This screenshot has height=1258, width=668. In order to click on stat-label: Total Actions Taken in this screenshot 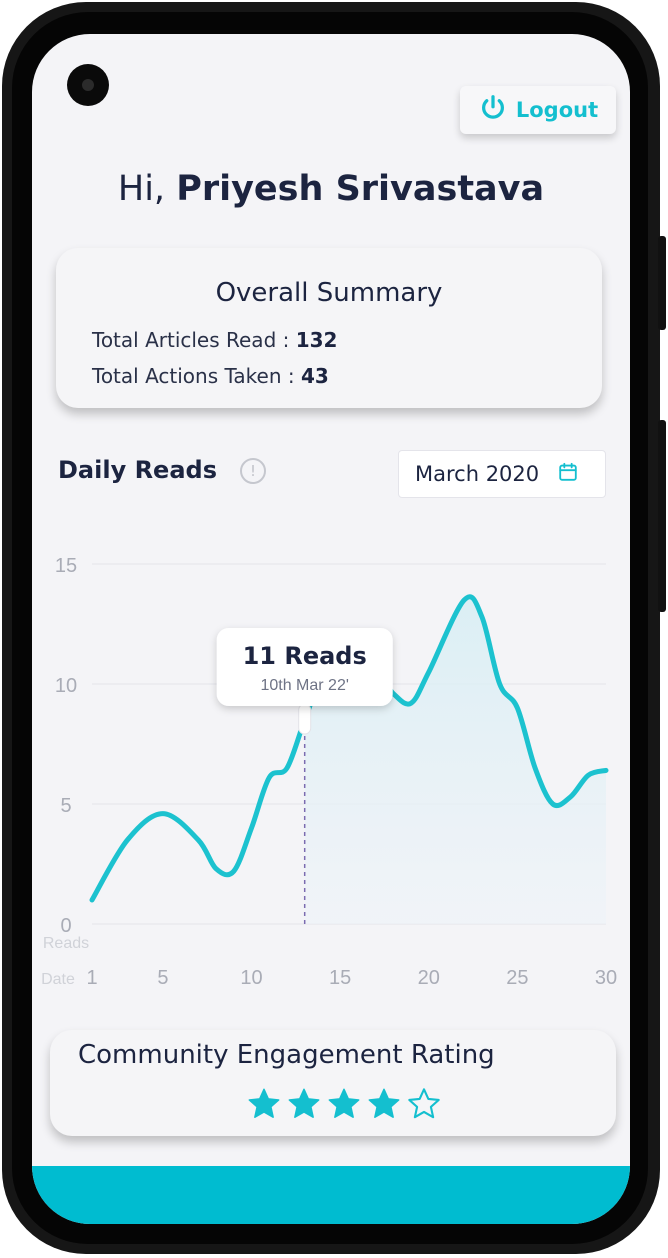, I will do `click(187, 376)`.